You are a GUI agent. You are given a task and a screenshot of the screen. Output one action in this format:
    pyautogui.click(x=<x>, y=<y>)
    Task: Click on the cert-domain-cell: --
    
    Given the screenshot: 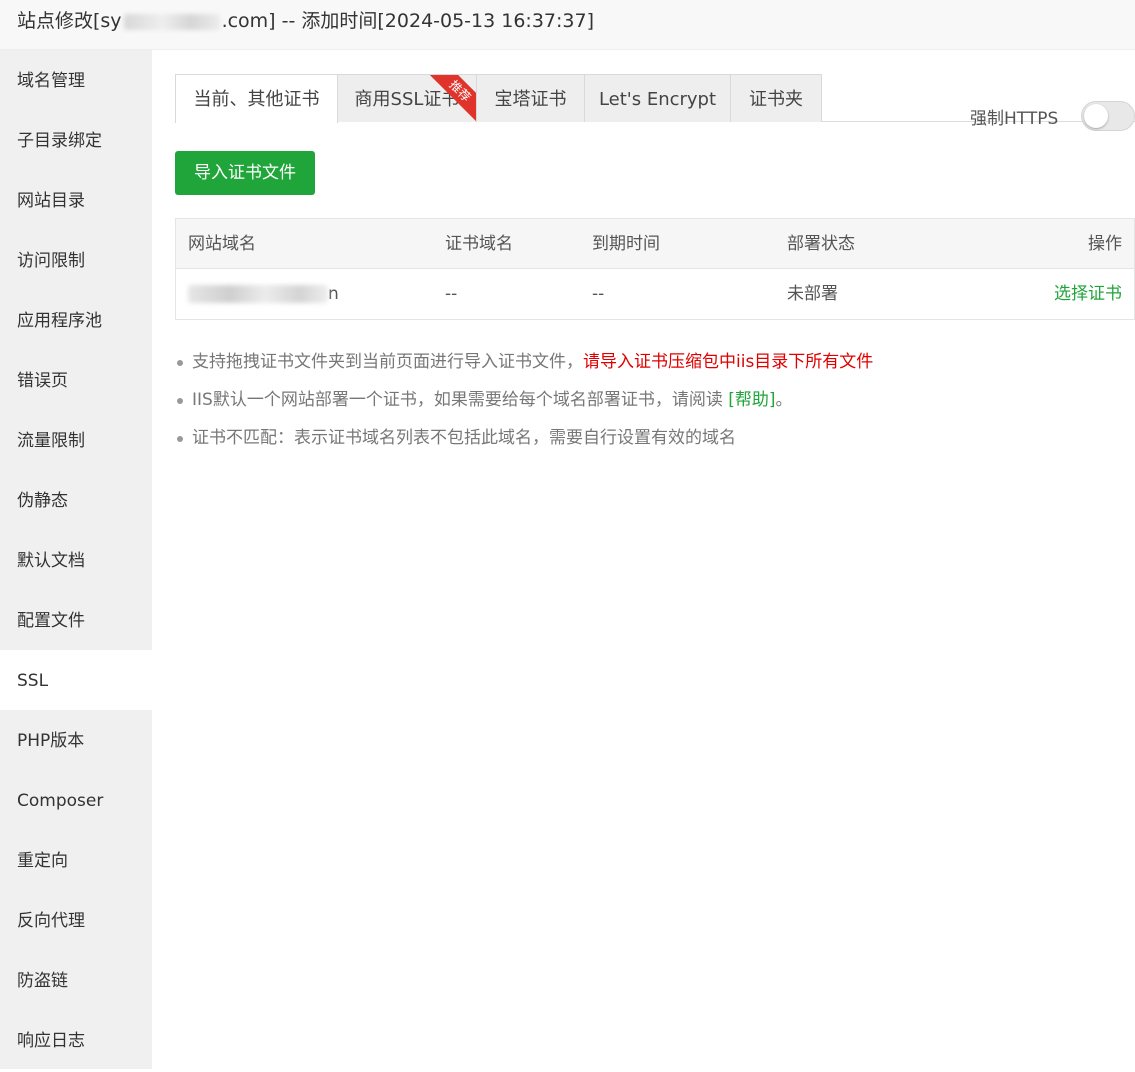 What is the action you would take?
    pyautogui.click(x=451, y=294)
    